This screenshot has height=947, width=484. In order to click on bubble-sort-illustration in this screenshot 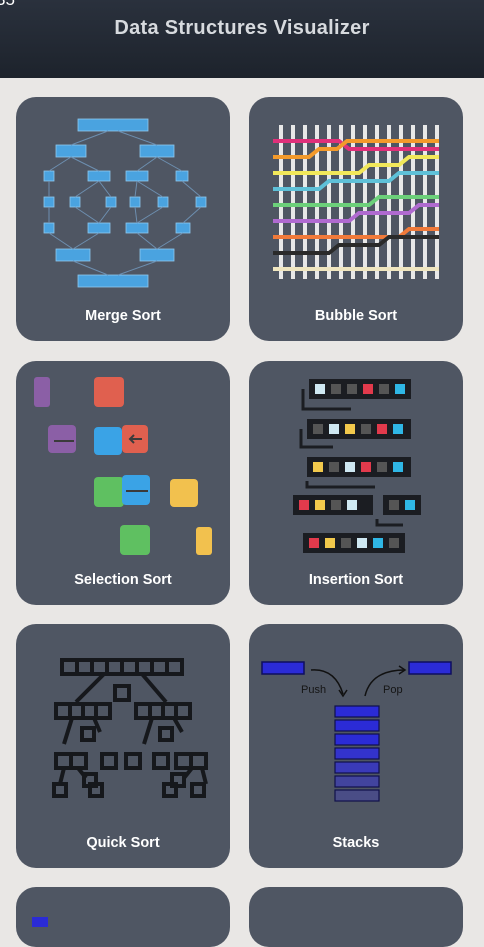, I will do `click(356, 202)`.